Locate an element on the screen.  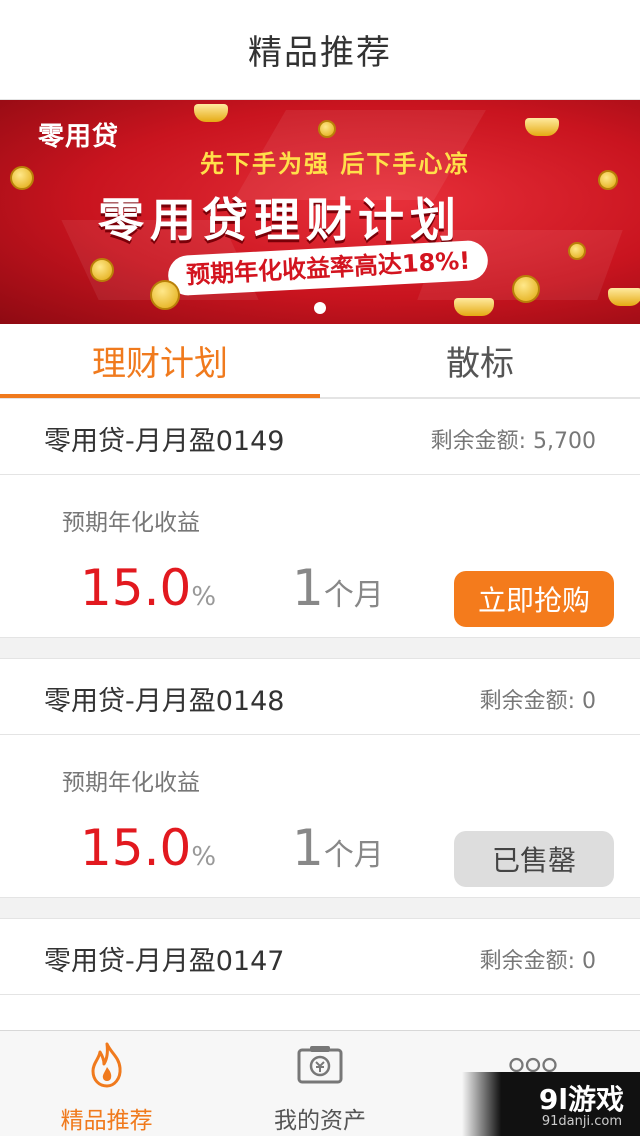
product-name: 零用贷-月月盈0148 is located at coordinates (164, 701).